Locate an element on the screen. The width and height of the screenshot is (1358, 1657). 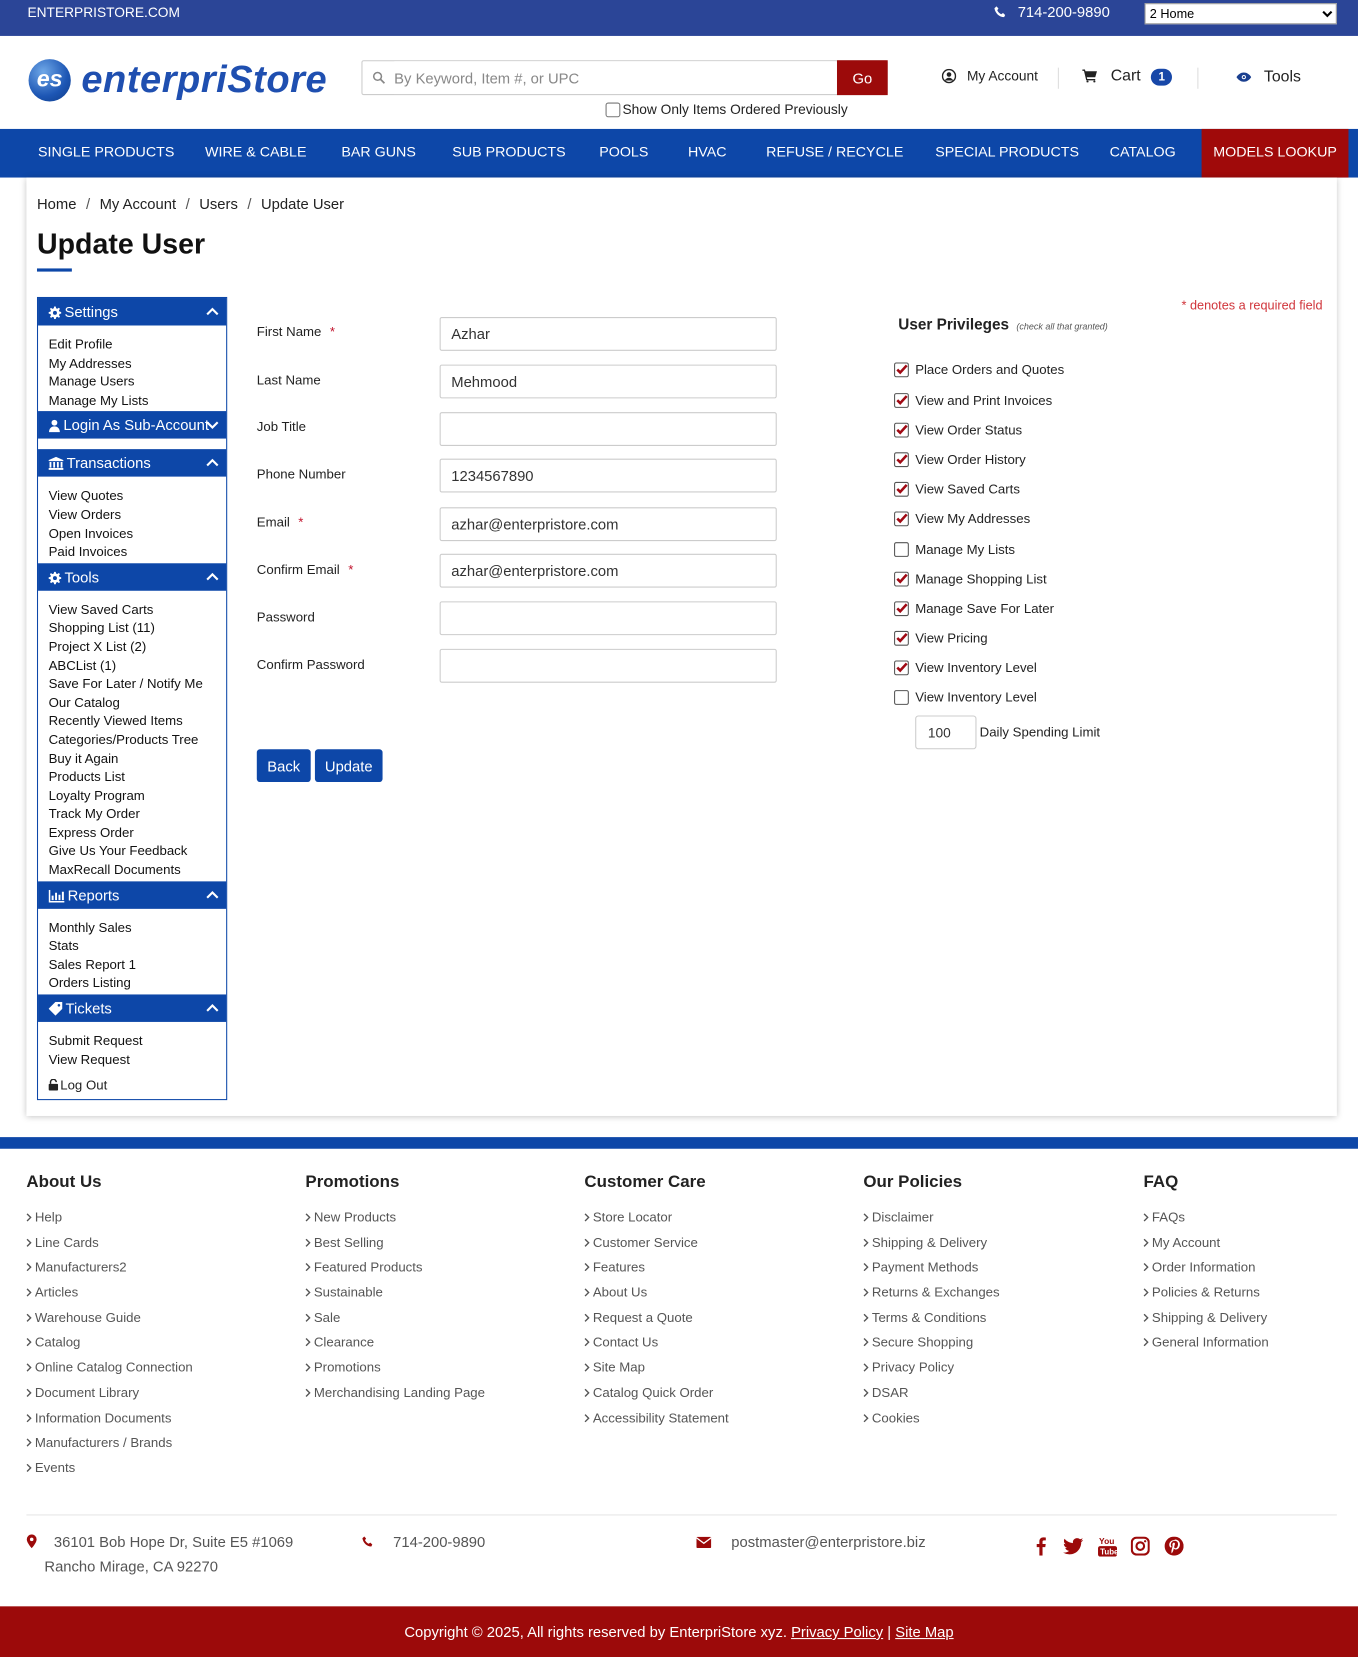
sidebar-item-categories-tree: Categories/Products Tree is located at coordinates (138, 740).